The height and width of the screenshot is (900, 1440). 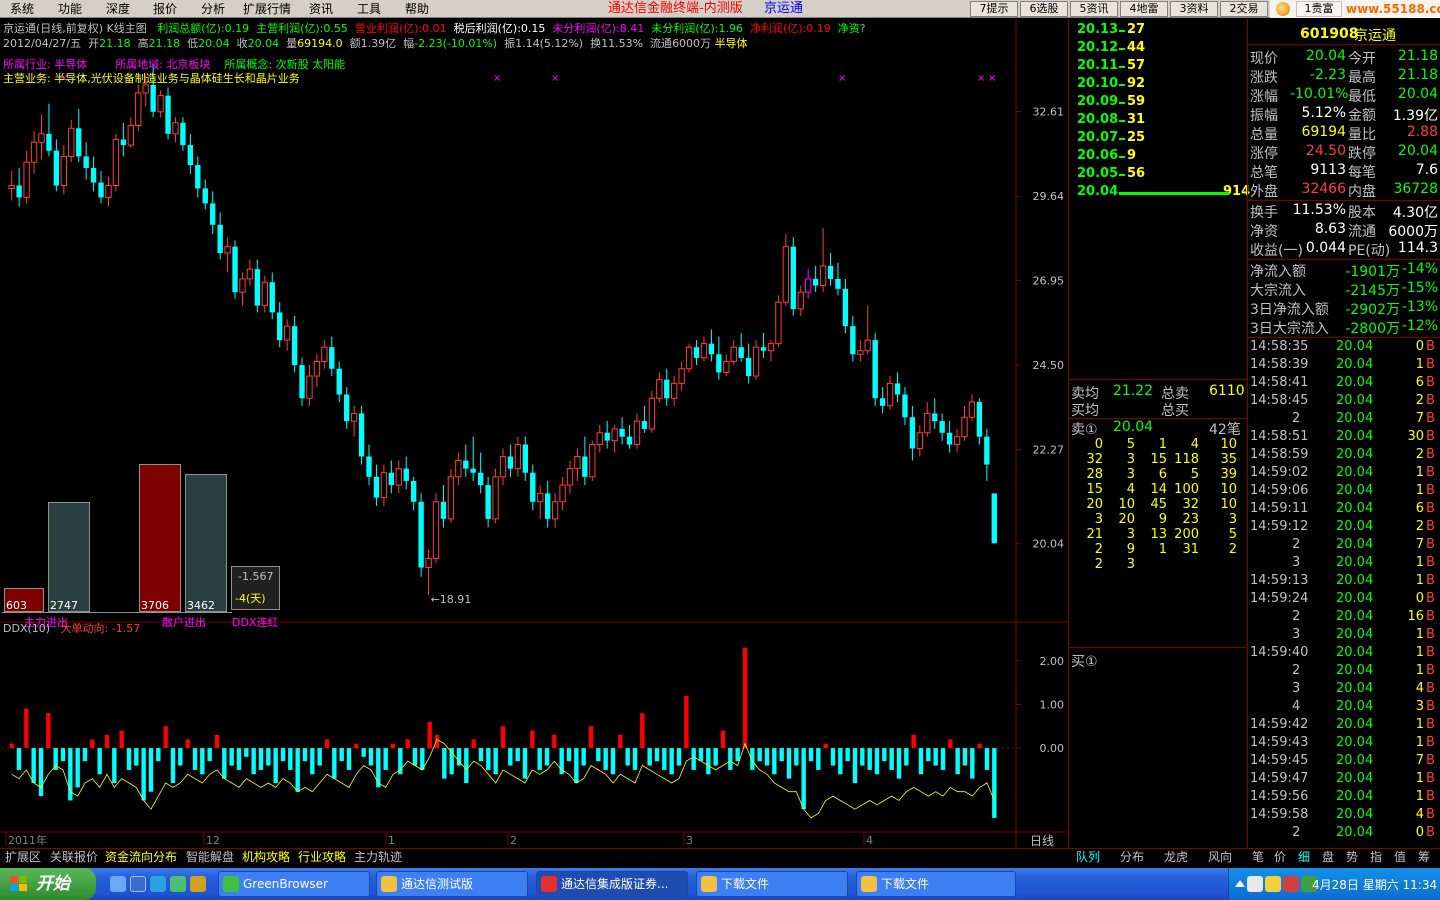 What do you see at coordinates (1376, 857) in the screenshot?
I see `tab-index: 指` at bounding box center [1376, 857].